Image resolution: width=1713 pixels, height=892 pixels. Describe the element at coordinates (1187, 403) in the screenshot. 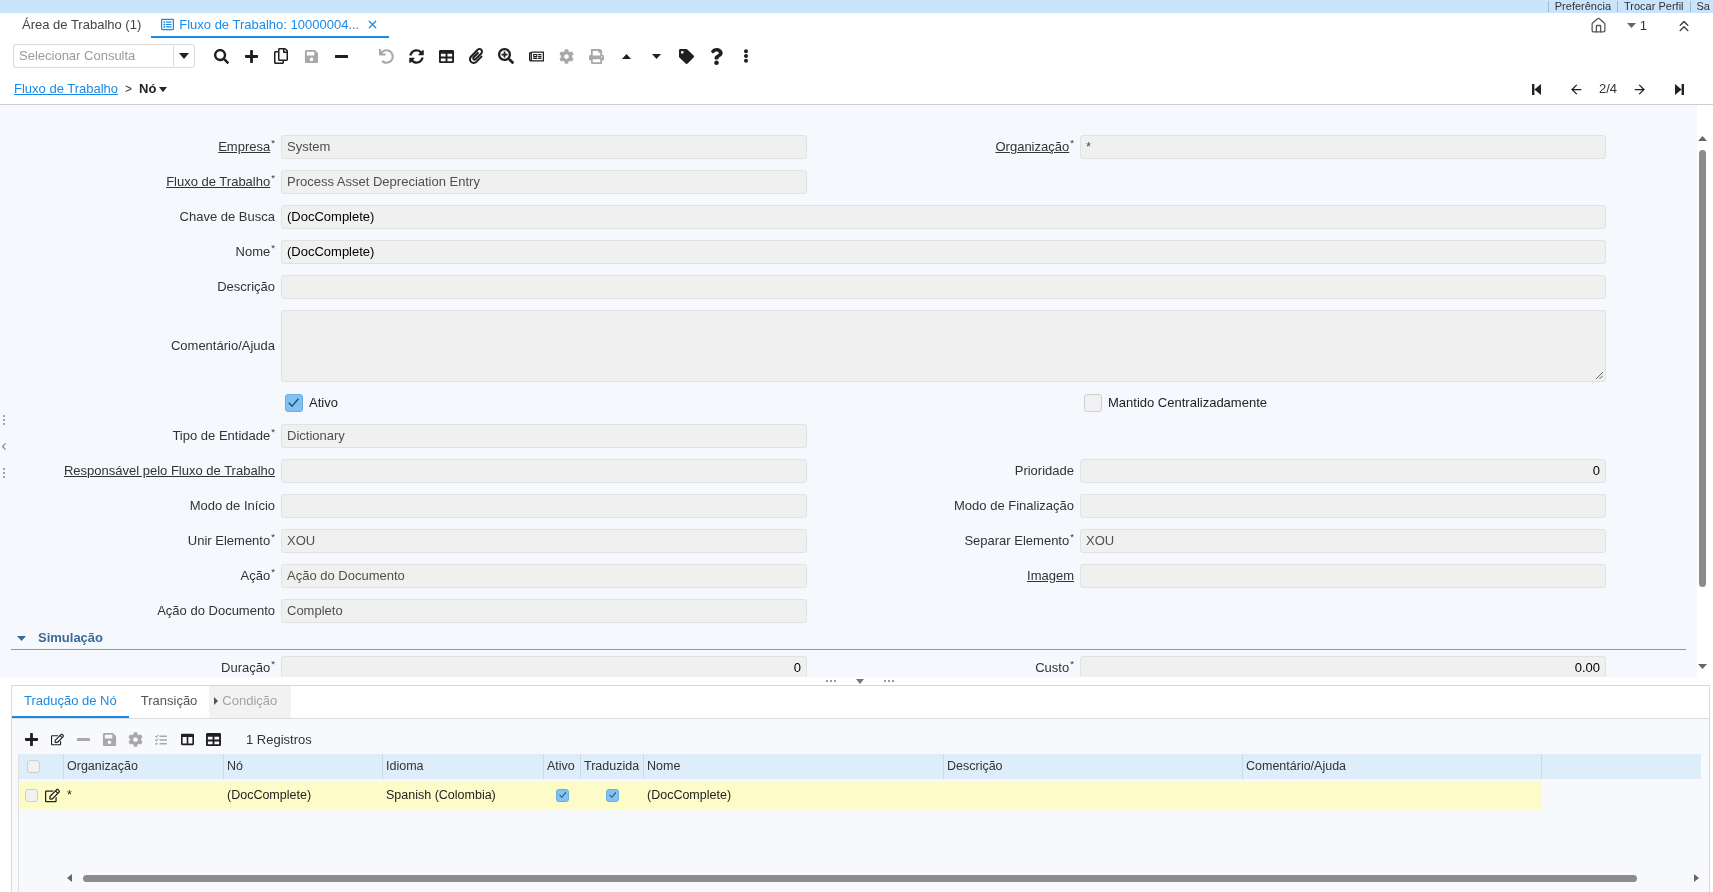

I see `checkbox-label: Mantido Centralizadamente` at that location.